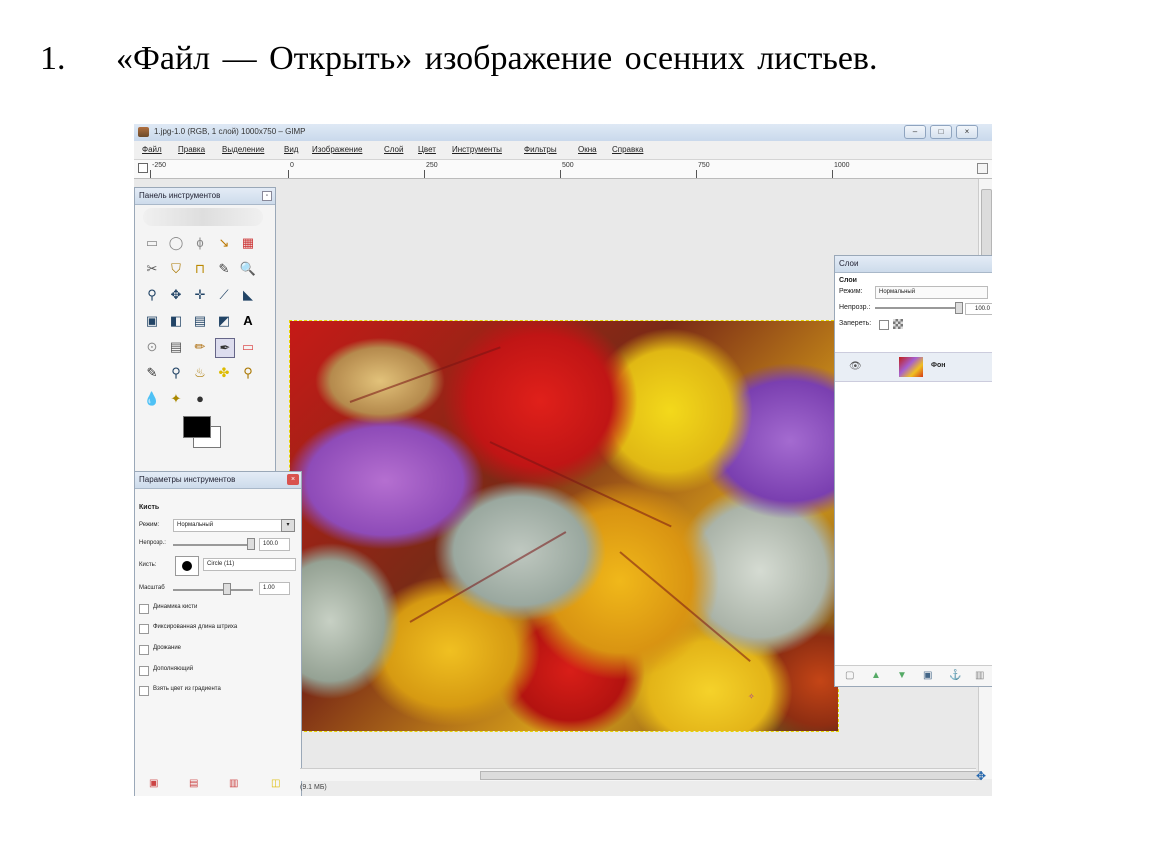 The height and width of the screenshot is (864, 1150). Describe the element at coordinates (176, 243) in the screenshot. I see `ellipse-select-tool-icon: ◯` at that location.